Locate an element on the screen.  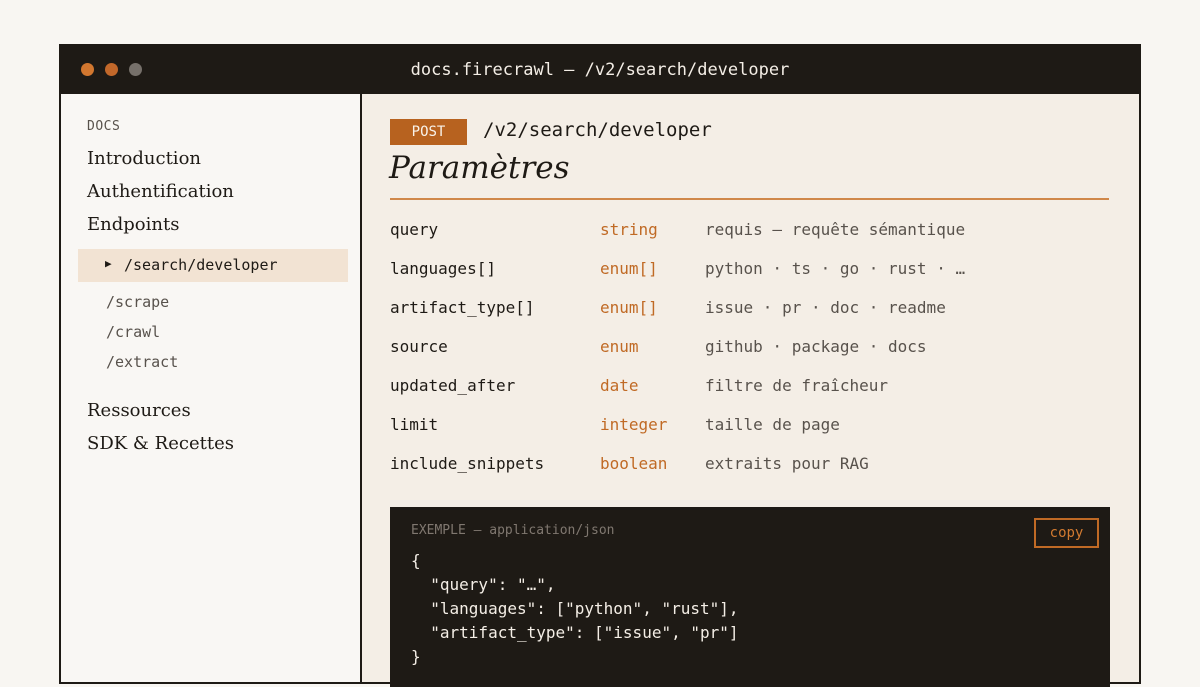
param-name: limit is located at coordinates (414, 424).